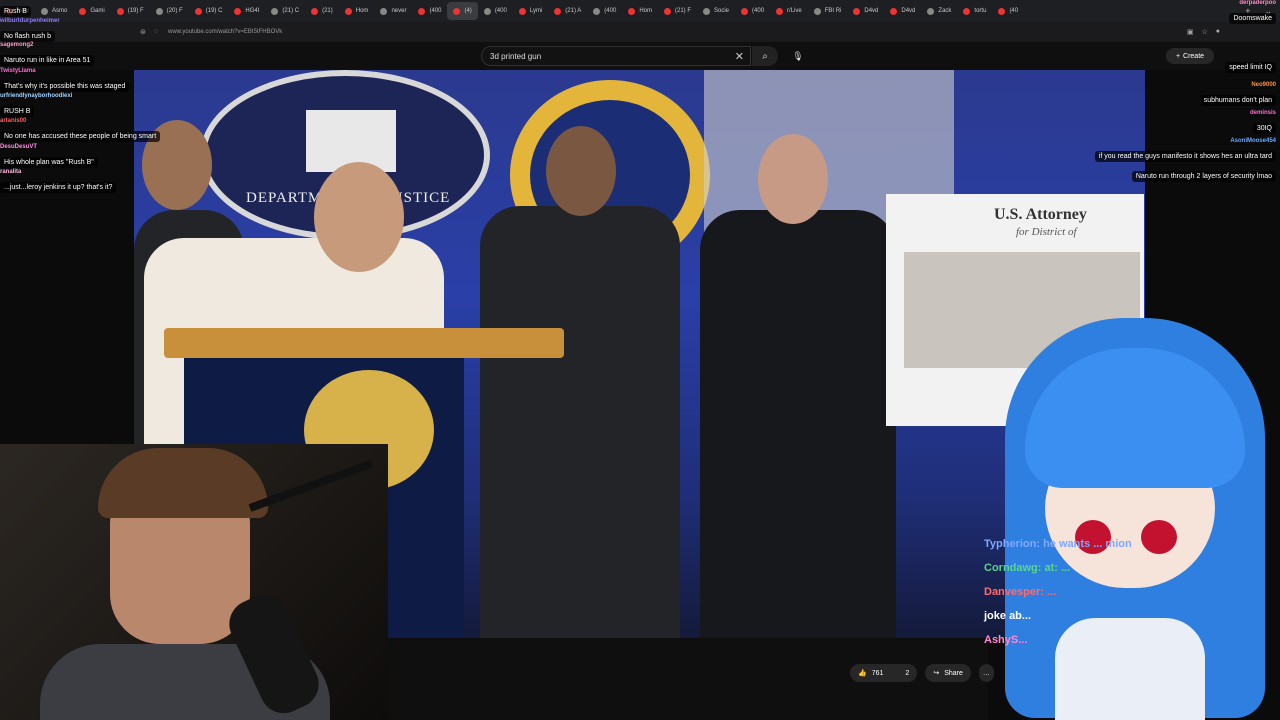  Describe the element at coordinates (1237, 100) in the screenshot. I see `chat-text: subhumans don't plan` at that location.